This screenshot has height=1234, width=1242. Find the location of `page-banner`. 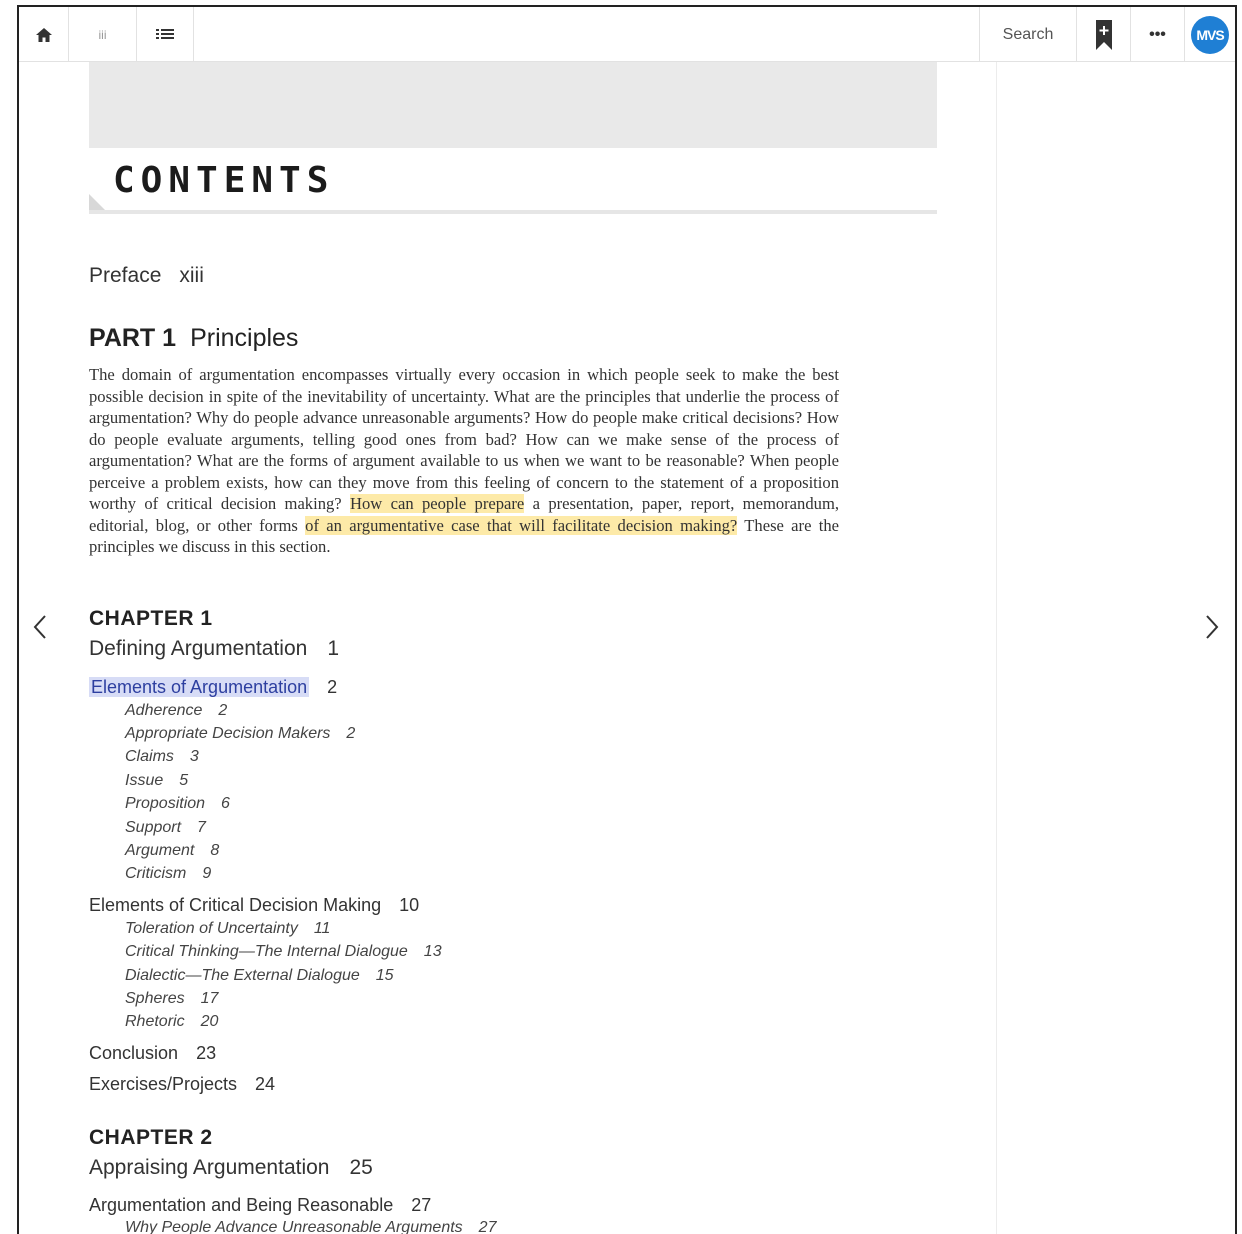

page-banner is located at coordinates (513, 105).